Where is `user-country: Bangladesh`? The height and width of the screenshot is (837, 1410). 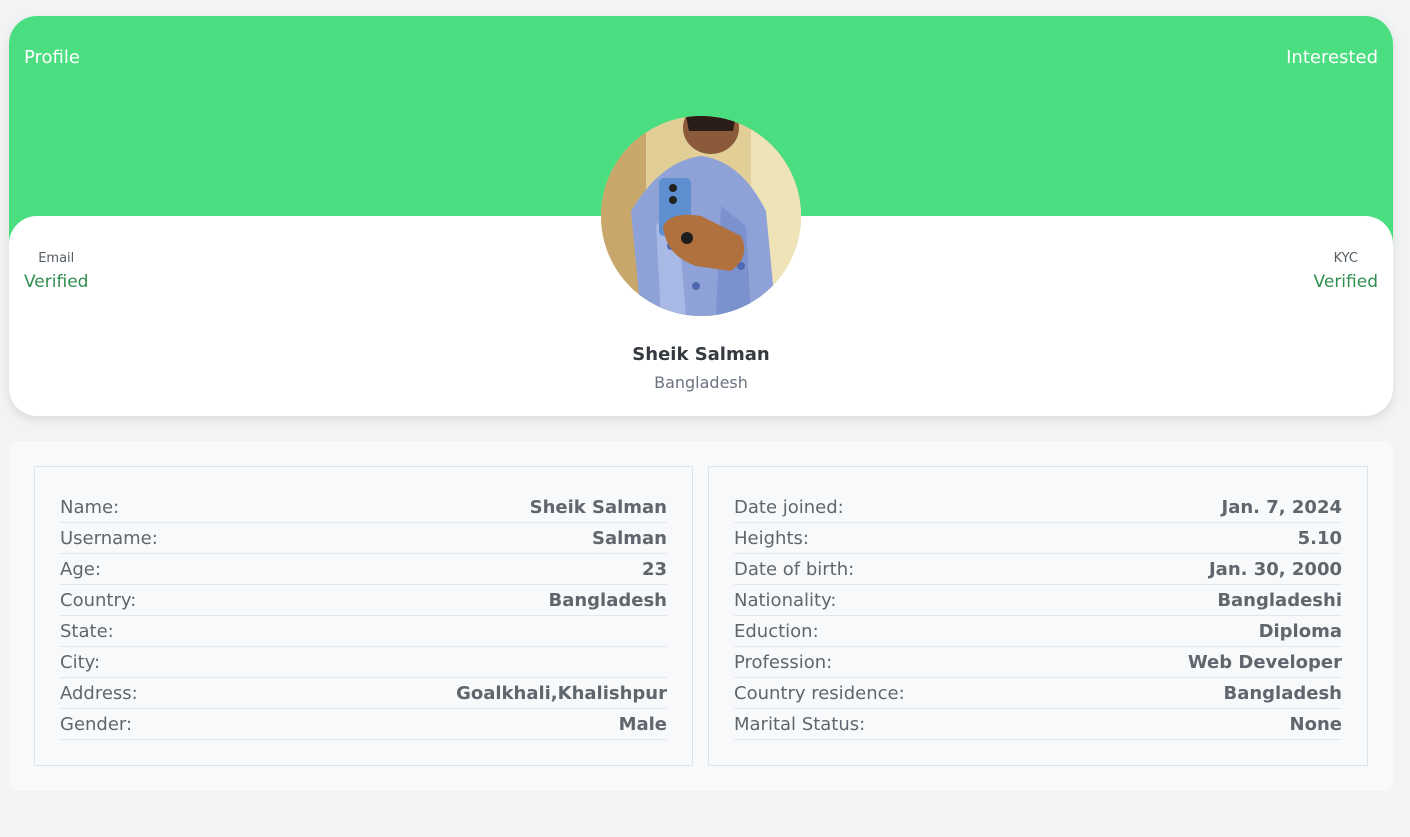 user-country: Bangladesh is located at coordinates (701, 382).